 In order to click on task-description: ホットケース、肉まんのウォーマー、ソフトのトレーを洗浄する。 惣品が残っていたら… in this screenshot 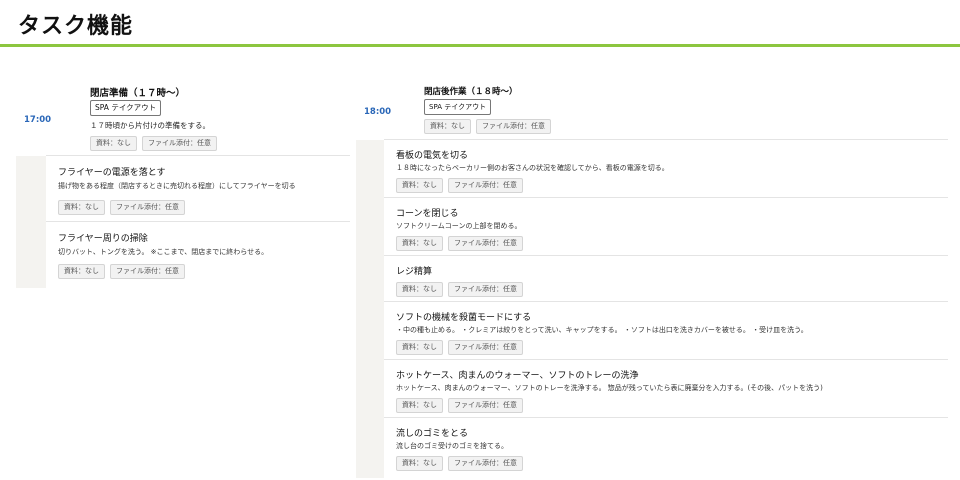, I will do `click(609, 388)`.